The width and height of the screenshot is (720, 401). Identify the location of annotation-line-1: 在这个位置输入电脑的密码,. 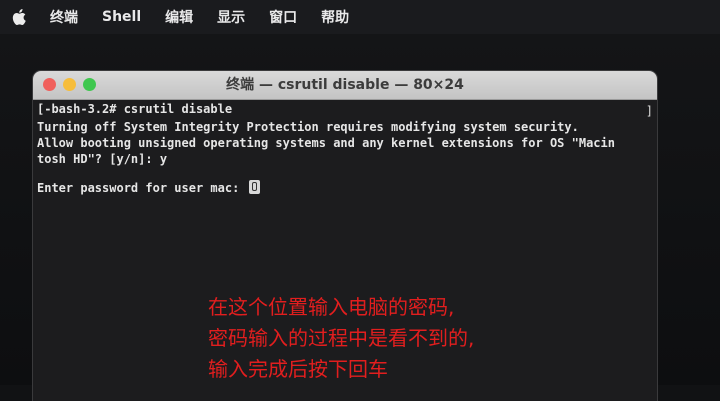
(331, 307).